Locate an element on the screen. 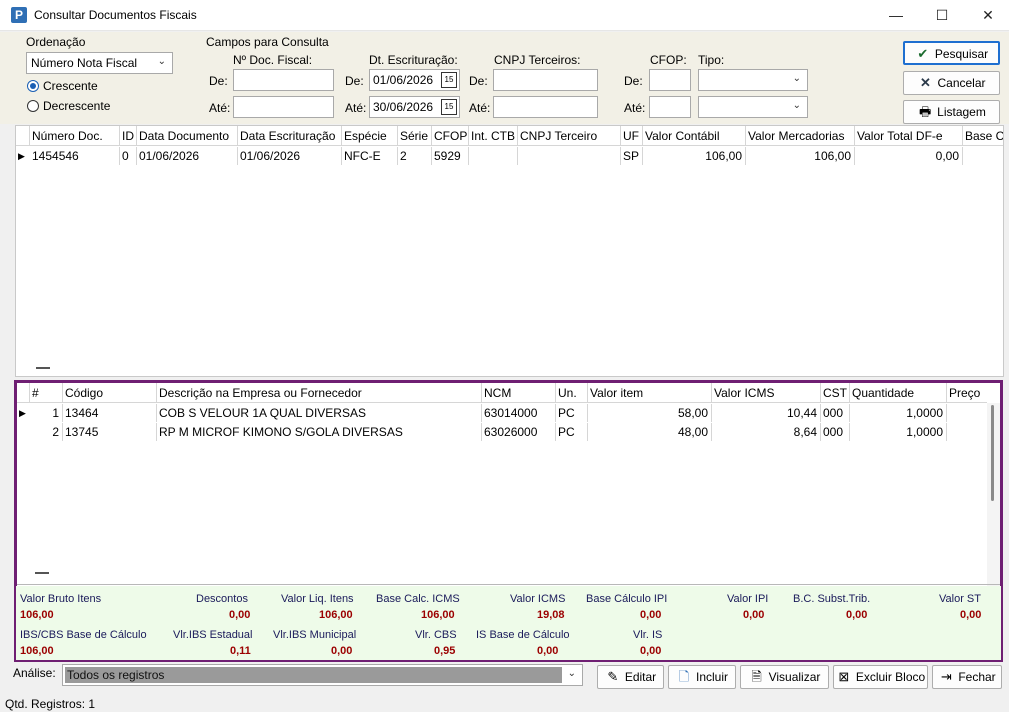 Image resolution: width=1009 pixels, height=712 pixels. cell-id: 0 is located at coordinates (128, 156).